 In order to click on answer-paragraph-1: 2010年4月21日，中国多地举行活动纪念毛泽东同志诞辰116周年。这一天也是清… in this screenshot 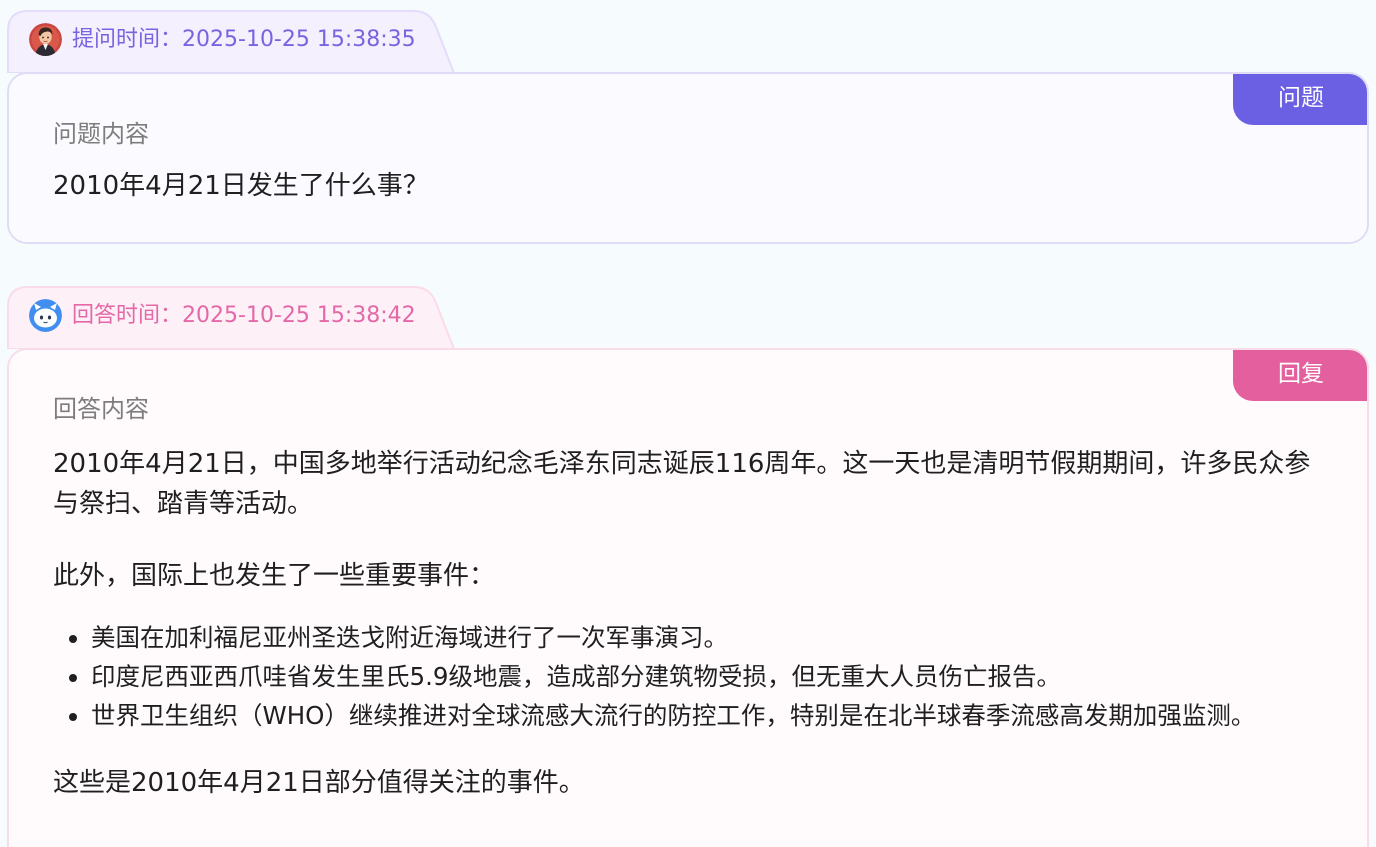, I will do `click(682, 484)`.